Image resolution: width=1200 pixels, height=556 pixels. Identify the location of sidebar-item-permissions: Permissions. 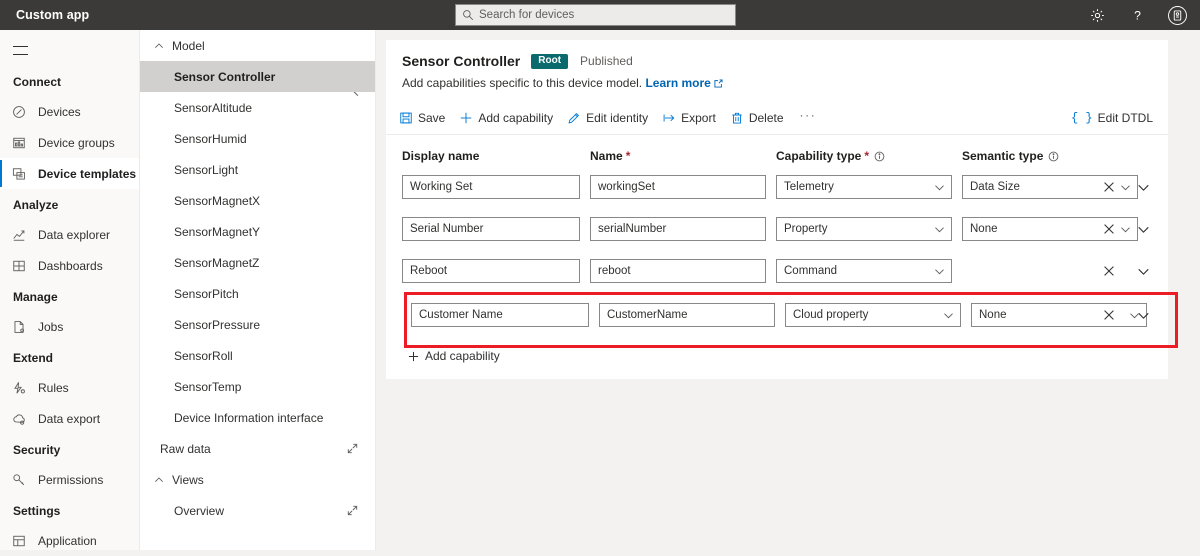
(69, 479).